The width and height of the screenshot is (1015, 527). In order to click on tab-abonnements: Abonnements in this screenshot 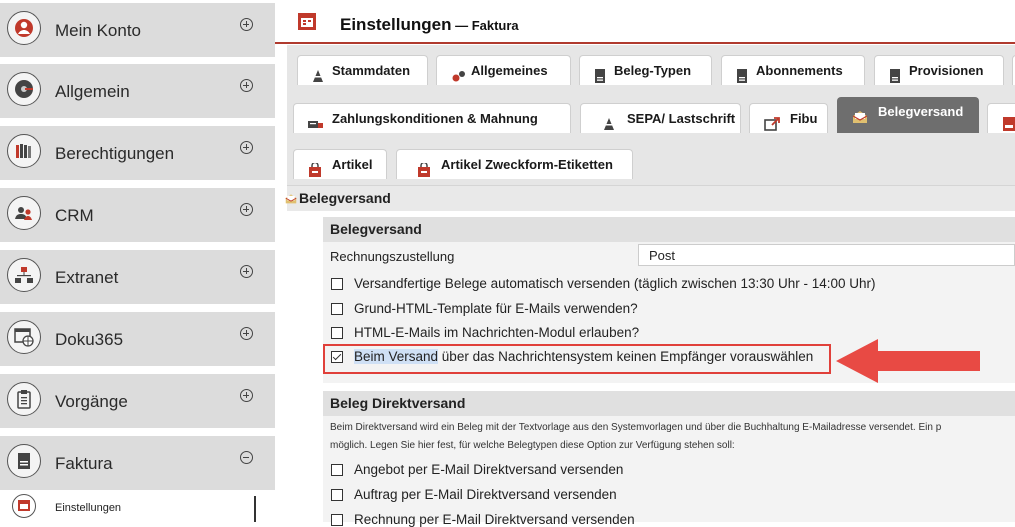, I will do `click(793, 70)`.